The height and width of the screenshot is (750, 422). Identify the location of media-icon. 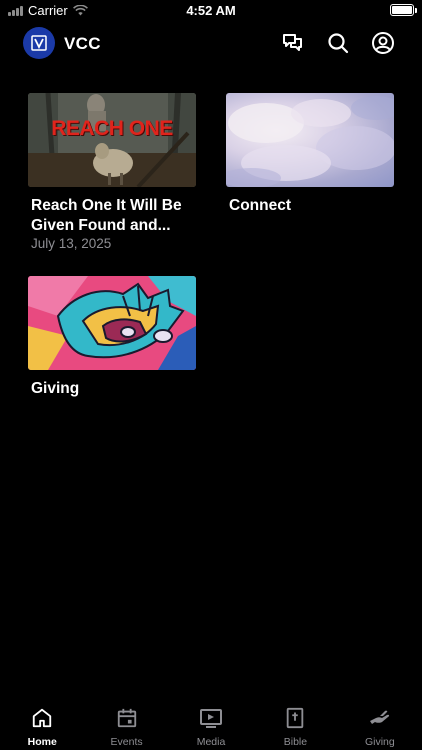
(211, 718).